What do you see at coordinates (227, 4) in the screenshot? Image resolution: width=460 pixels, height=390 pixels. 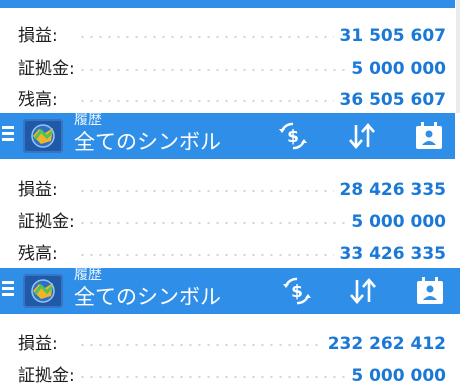 I see `toolbar-top-fragment` at bounding box center [227, 4].